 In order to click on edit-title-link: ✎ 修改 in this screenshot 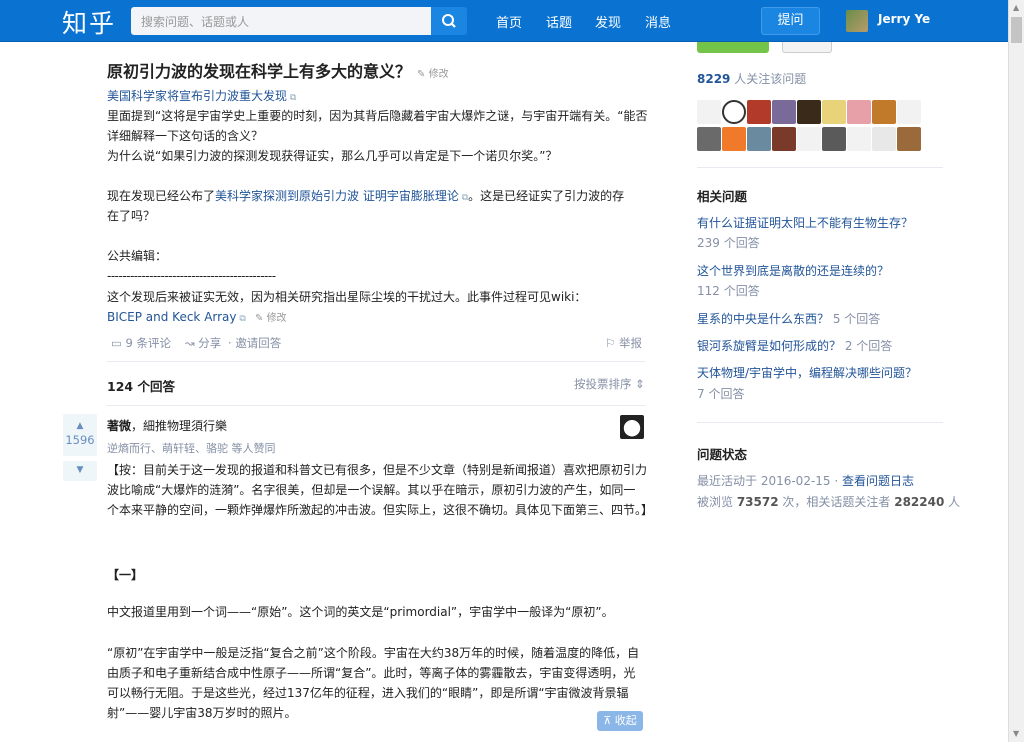, I will do `click(433, 74)`.